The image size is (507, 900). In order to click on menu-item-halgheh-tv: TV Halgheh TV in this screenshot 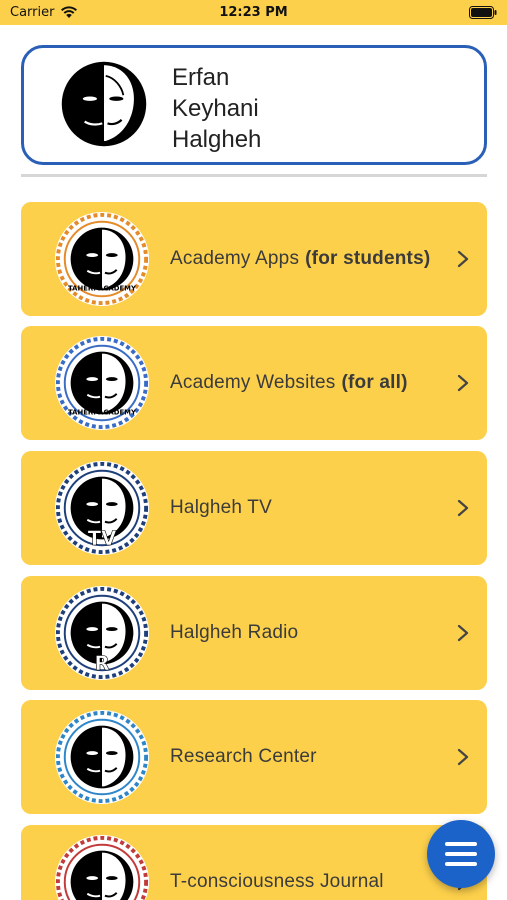, I will do `click(254, 508)`.